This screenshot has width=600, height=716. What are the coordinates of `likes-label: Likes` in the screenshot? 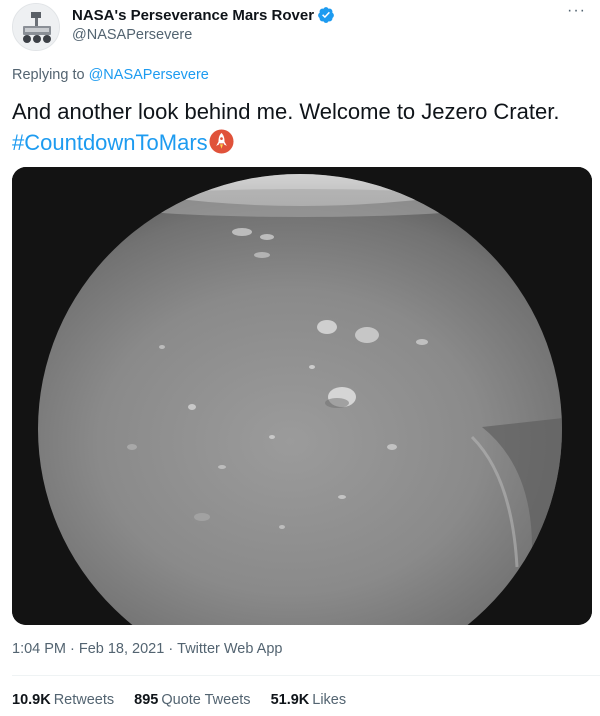 It's located at (329, 700).